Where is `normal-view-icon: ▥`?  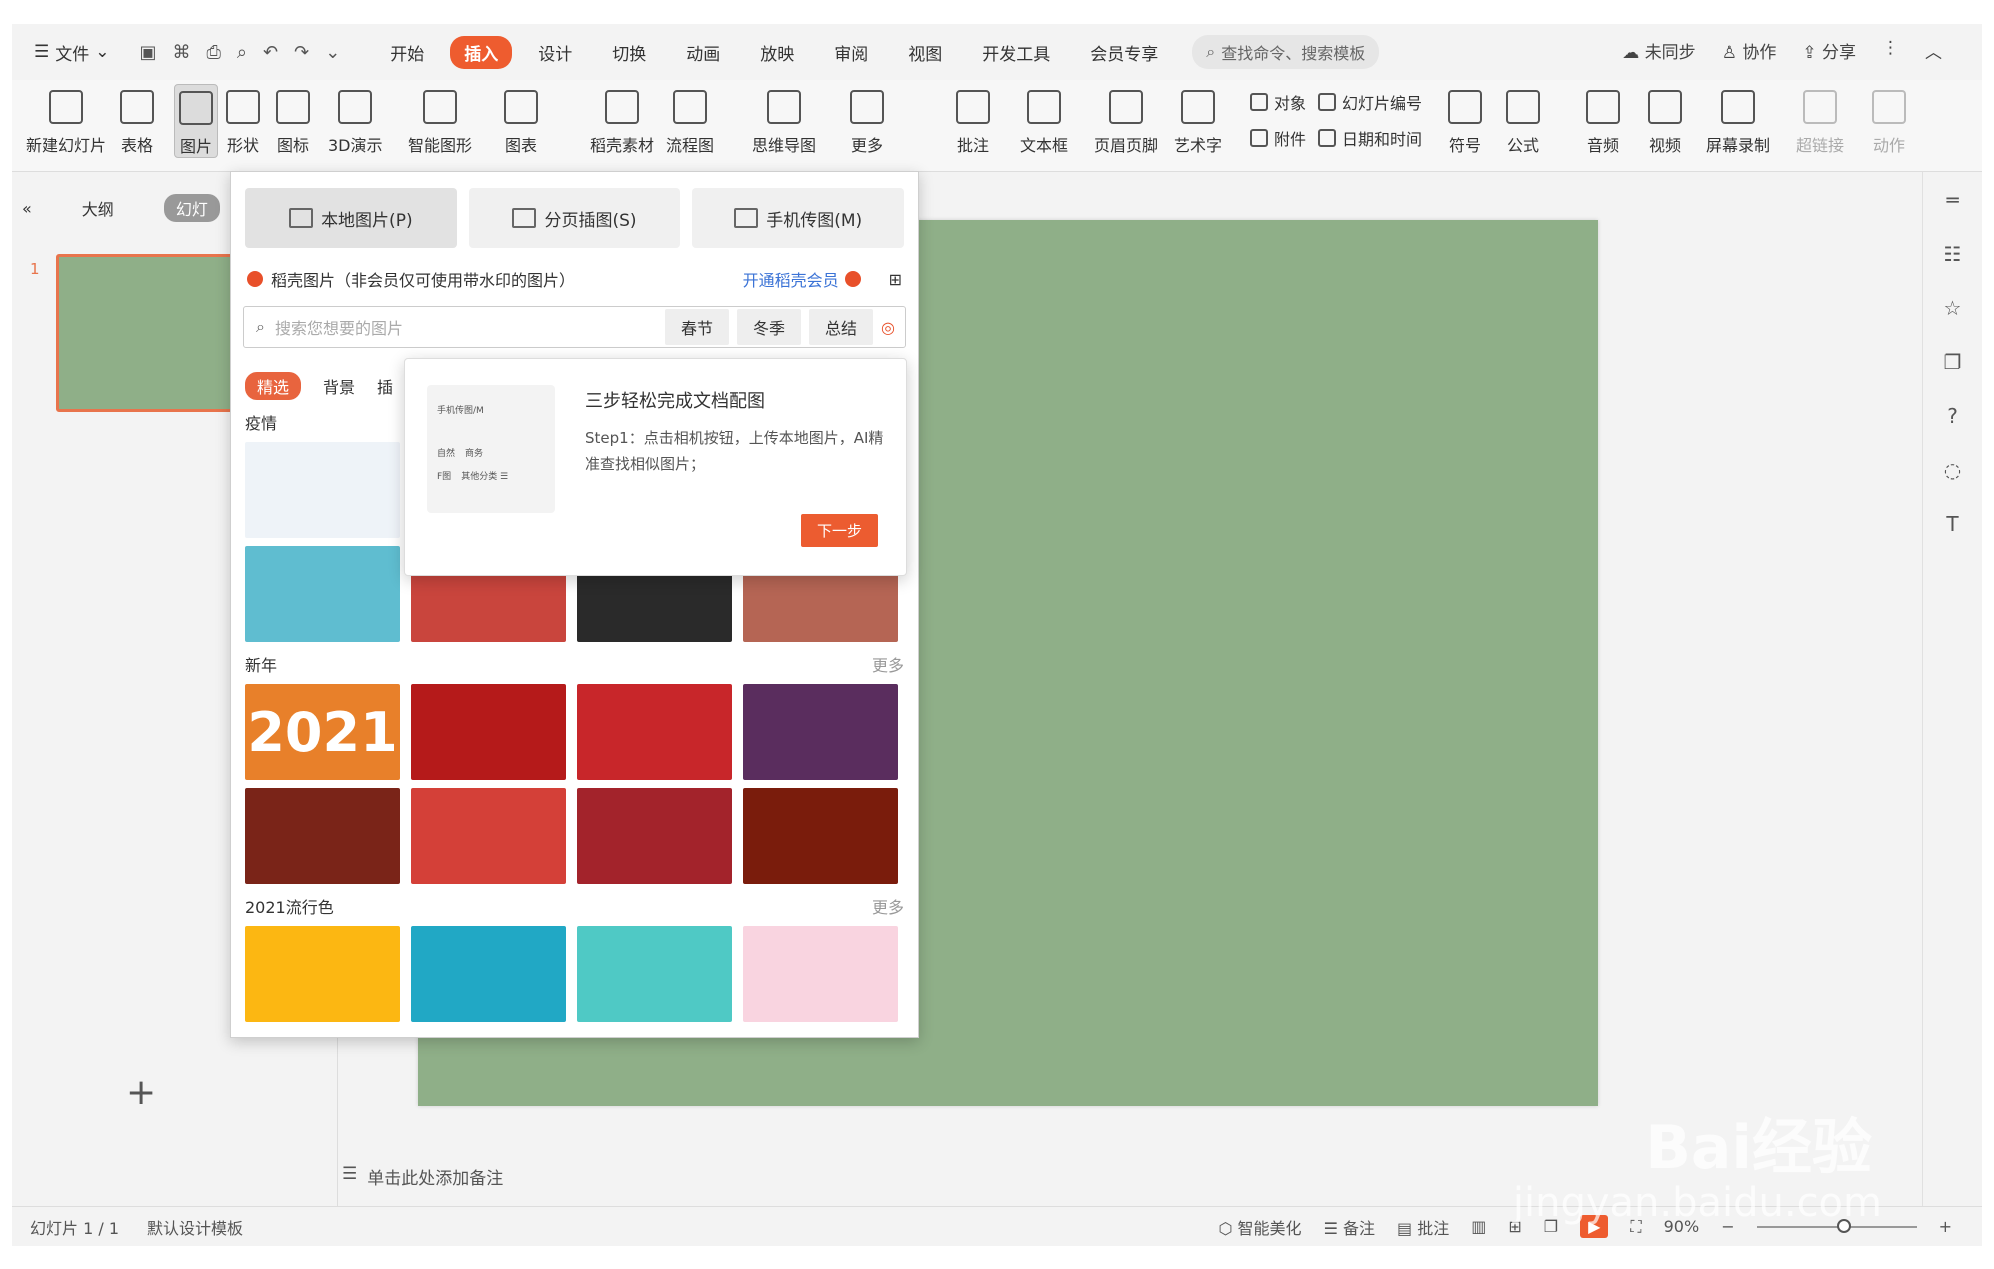 normal-view-icon: ▥ is located at coordinates (1478, 1226).